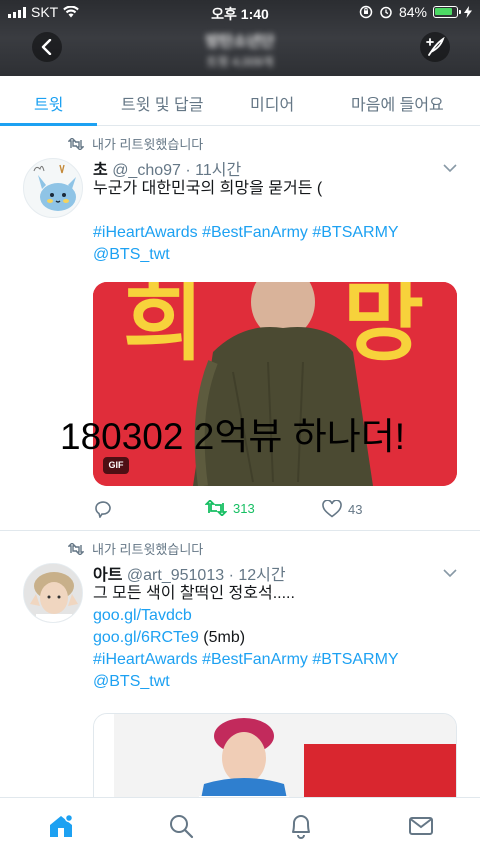 The width and height of the screenshot is (480, 853). I want to click on author-name: 초, so click(100, 170).